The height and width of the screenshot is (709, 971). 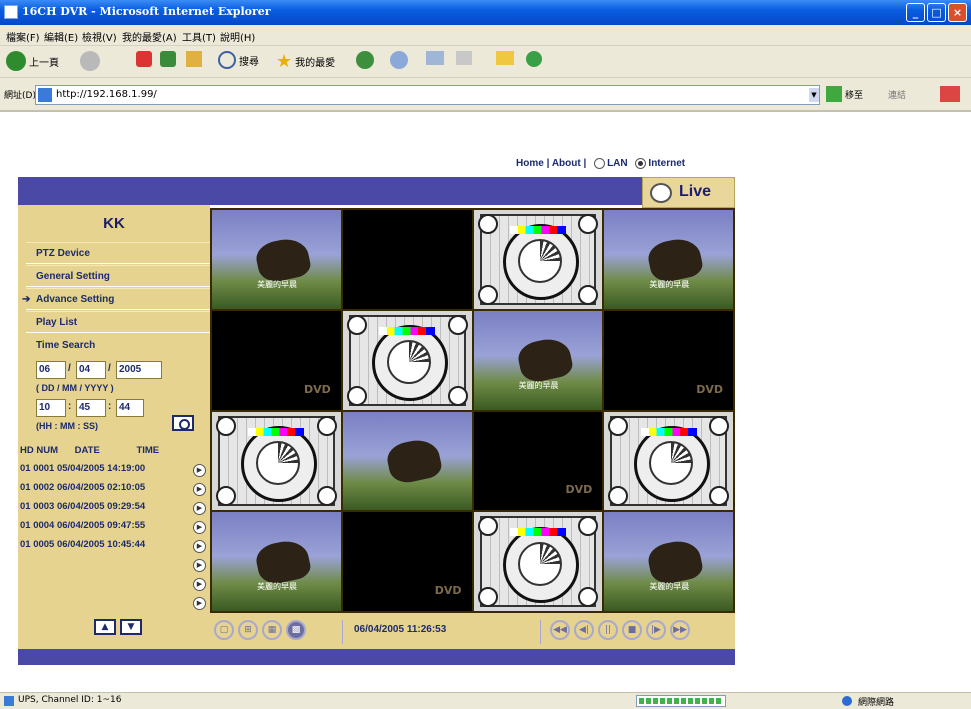 What do you see at coordinates (91, 408) in the screenshot?
I see `minute-input: 45` at bounding box center [91, 408].